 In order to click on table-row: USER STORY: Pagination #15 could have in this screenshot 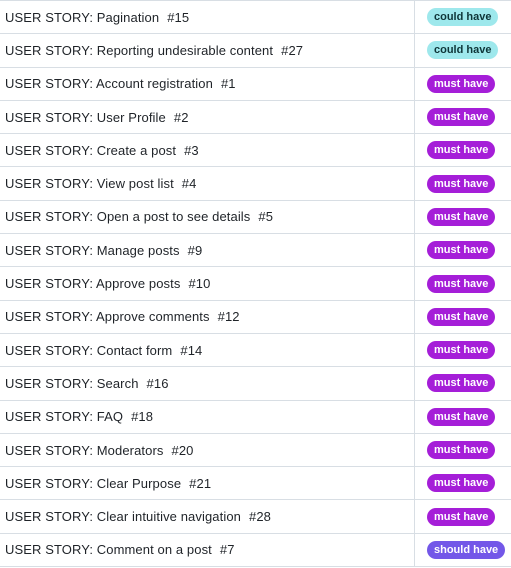, I will do `click(255, 18)`.